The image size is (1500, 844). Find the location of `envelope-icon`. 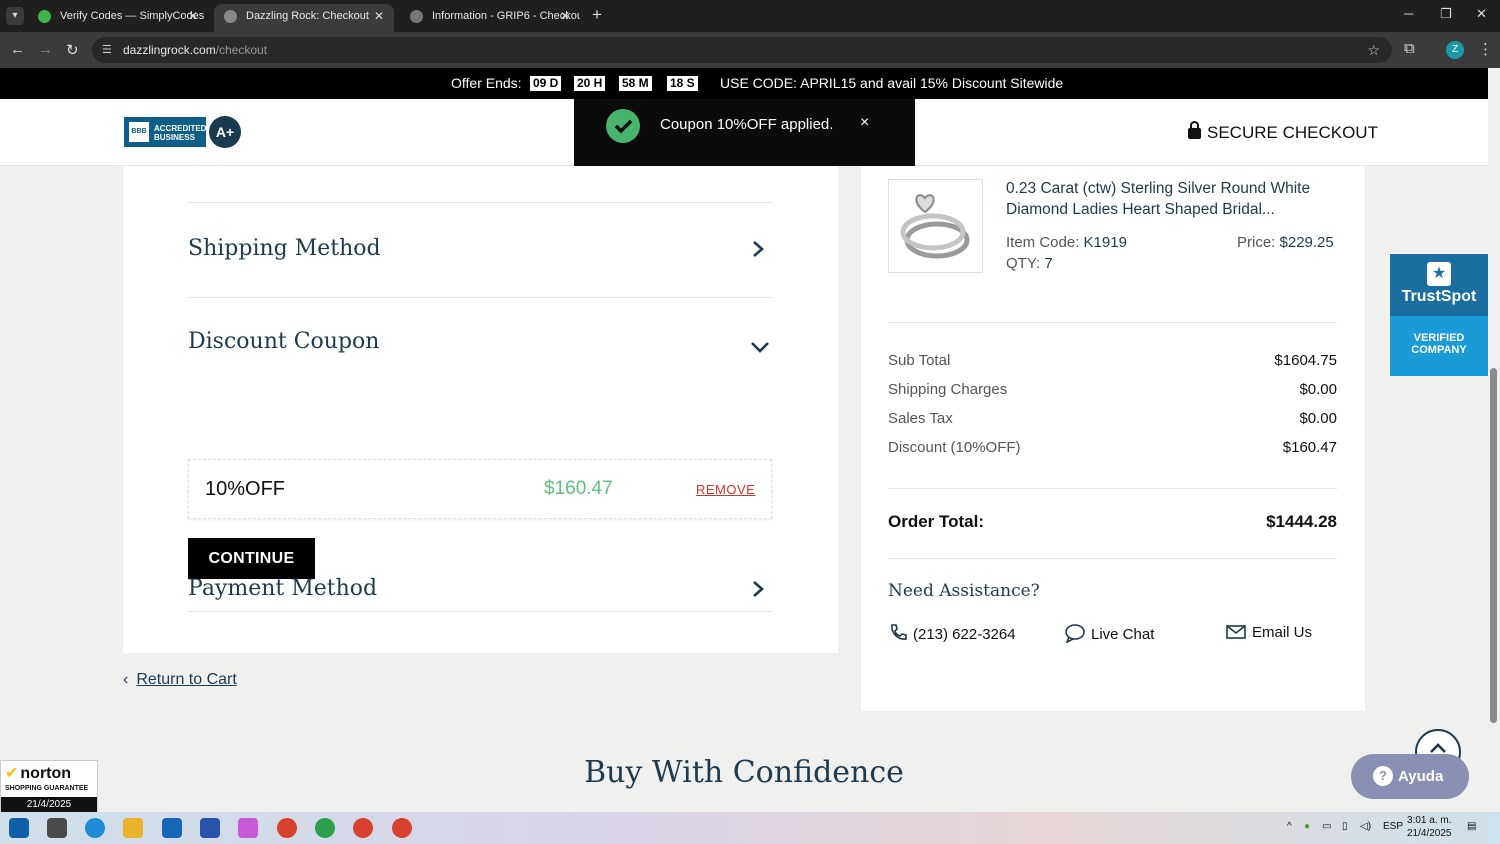

envelope-icon is located at coordinates (1236, 632).